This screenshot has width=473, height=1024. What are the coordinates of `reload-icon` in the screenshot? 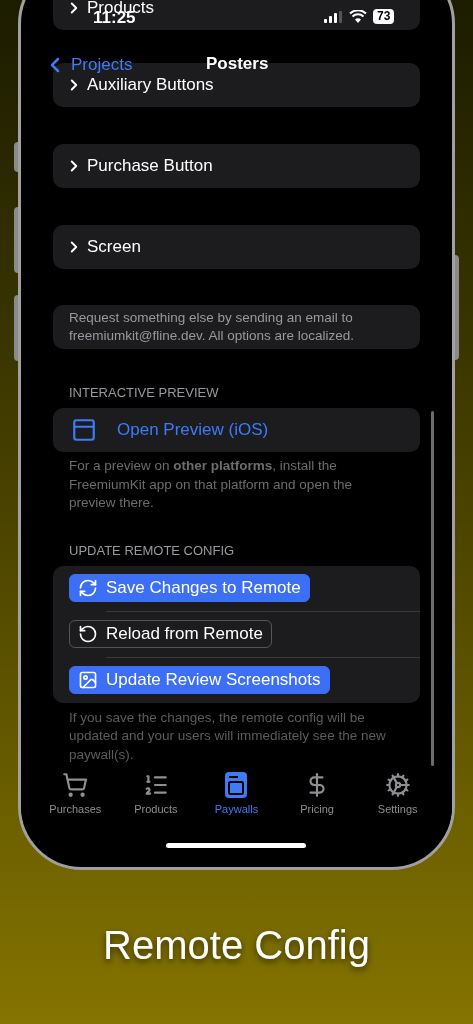 It's located at (88, 634).